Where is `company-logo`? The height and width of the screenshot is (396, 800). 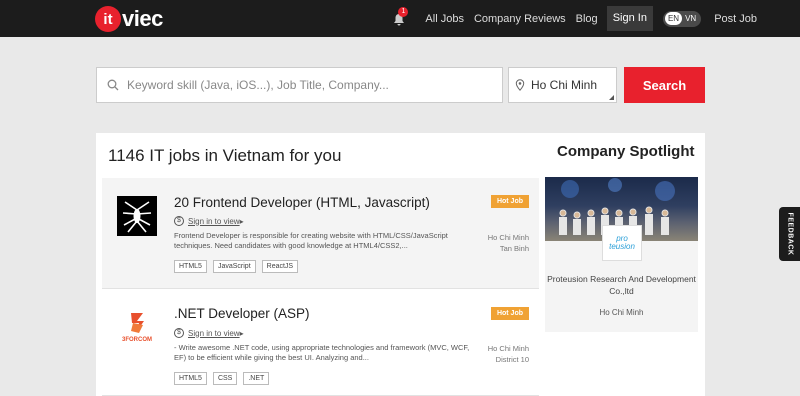 company-logo is located at coordinates (137, 216).